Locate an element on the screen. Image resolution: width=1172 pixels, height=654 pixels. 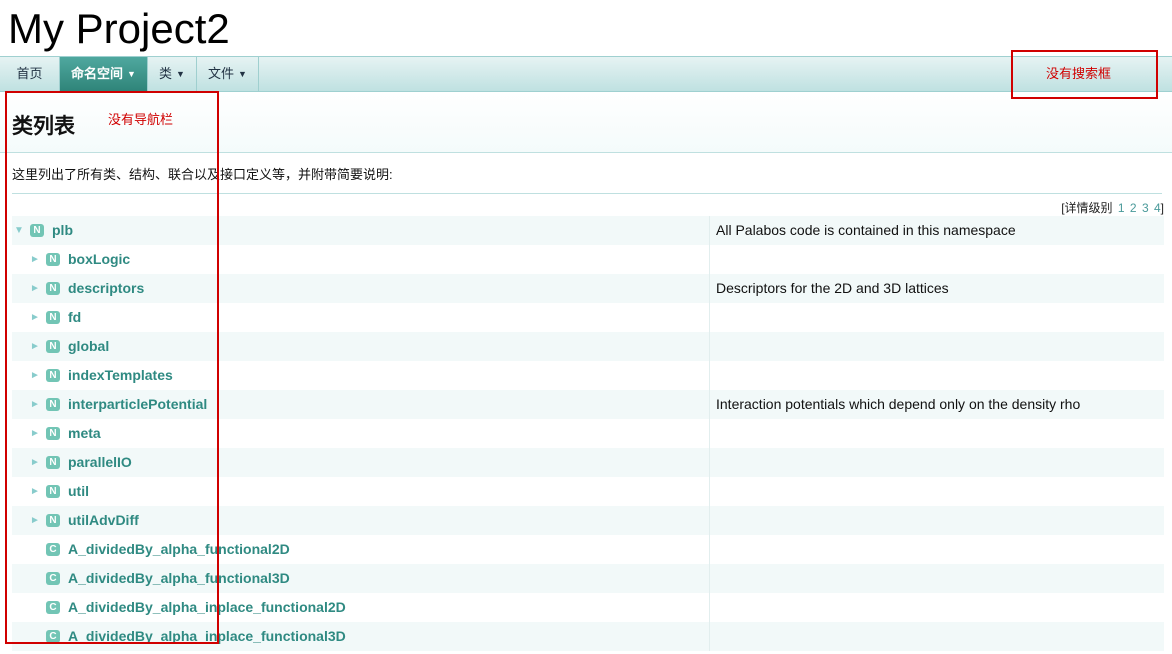
tree-item-description: Descriptors for the 2D and 3D lattices is located at coordinates (832, 288).